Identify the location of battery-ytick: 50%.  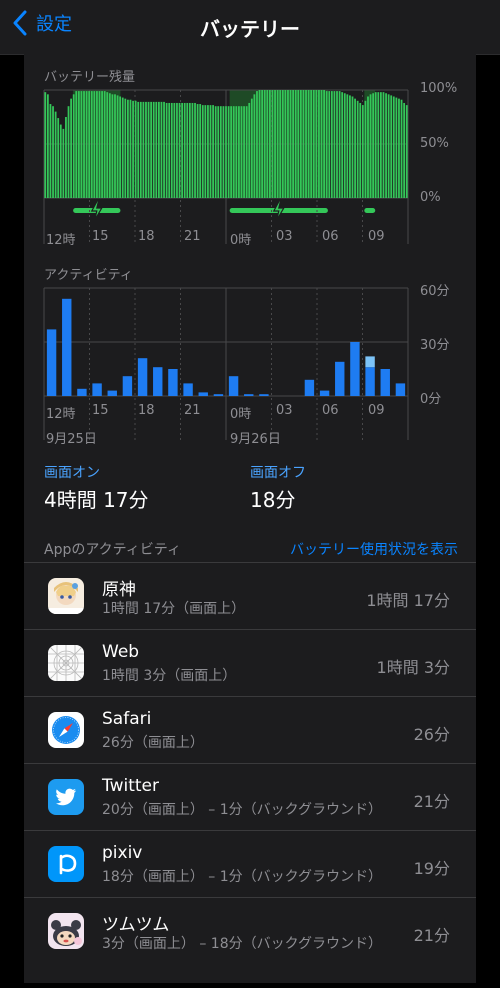
(434, 143).